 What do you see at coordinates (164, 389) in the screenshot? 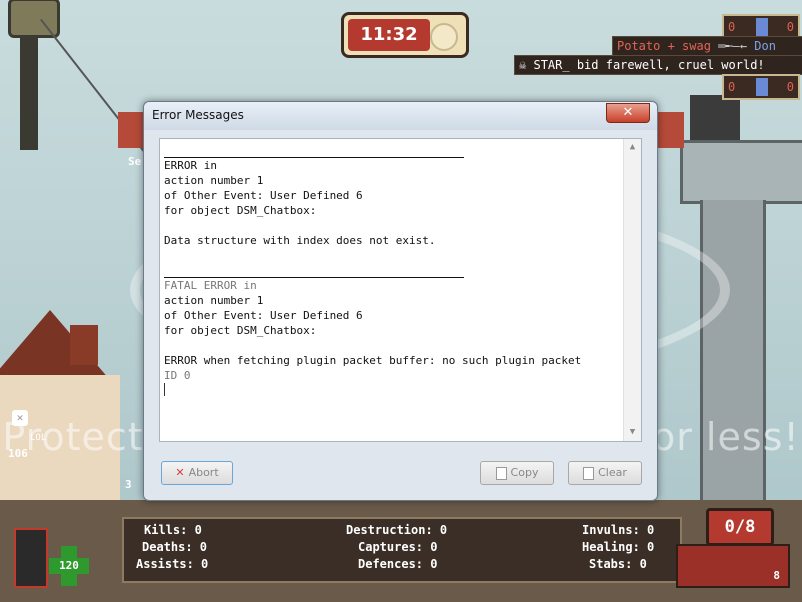
I see `text-cursor` at bounding box center [164, 389].